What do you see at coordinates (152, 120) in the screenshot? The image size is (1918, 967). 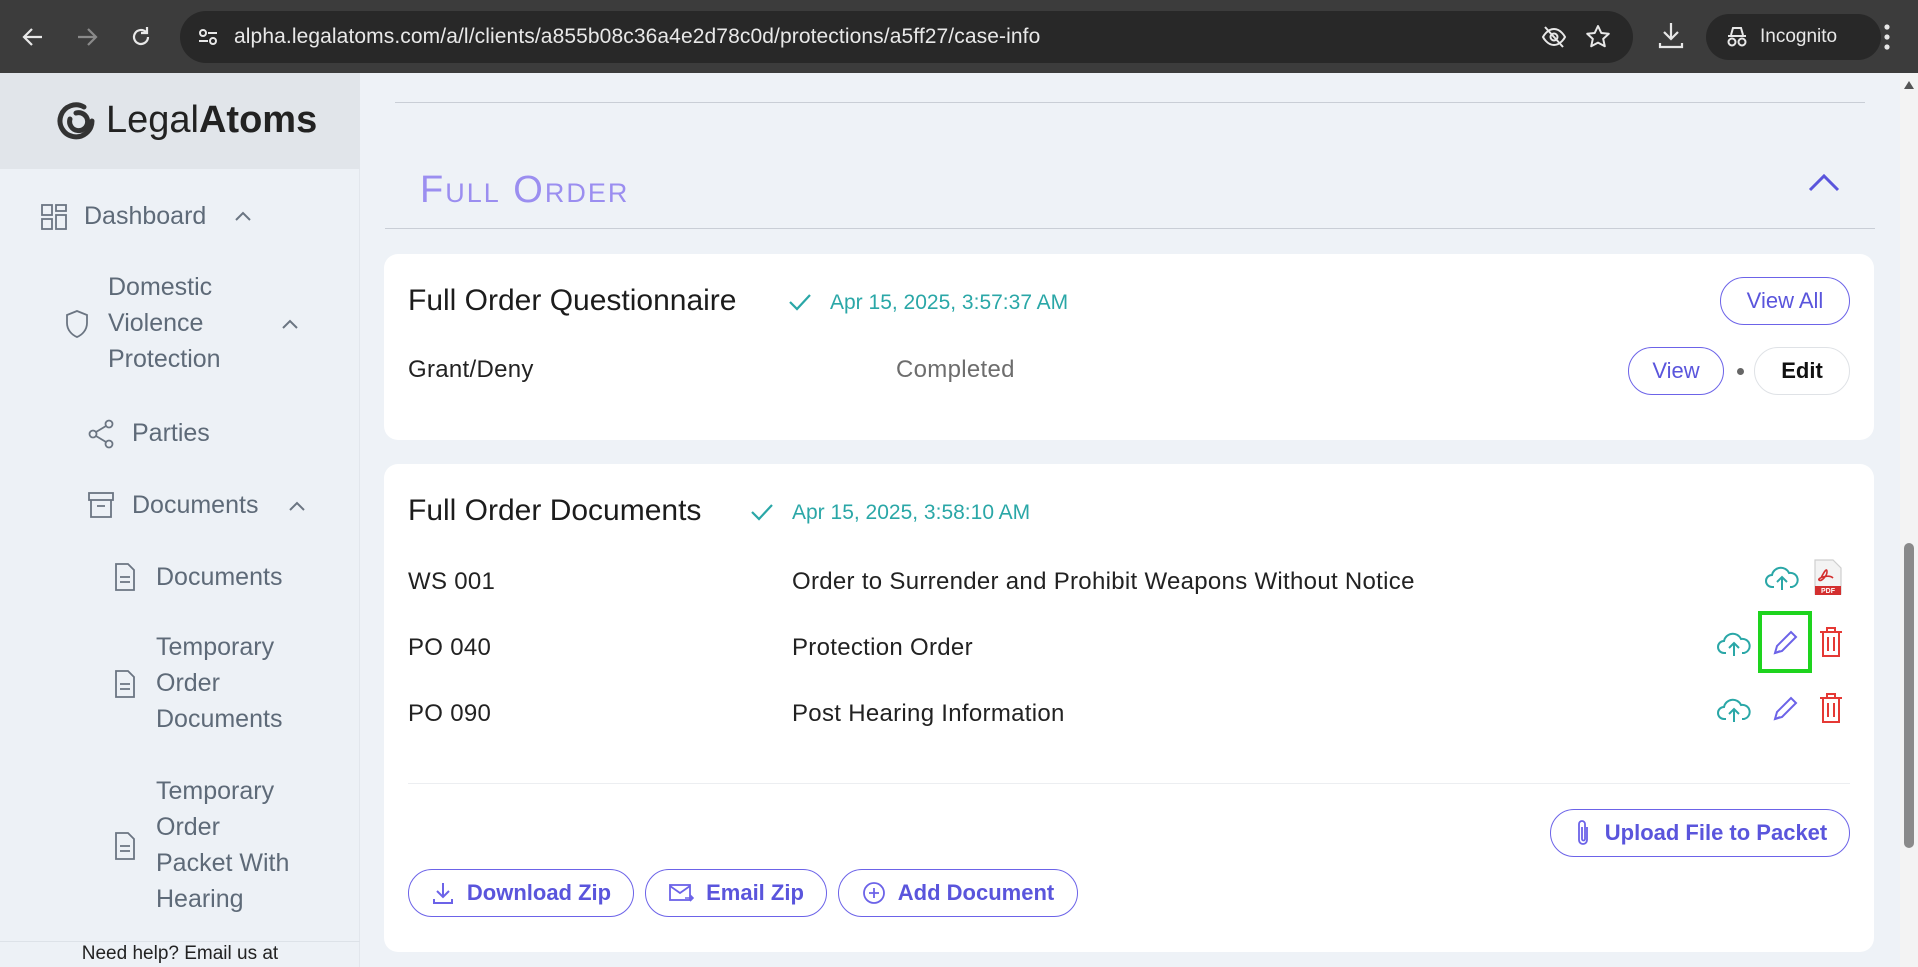 I see `logo-text-light: Legal` at bounding box center [152, 120].